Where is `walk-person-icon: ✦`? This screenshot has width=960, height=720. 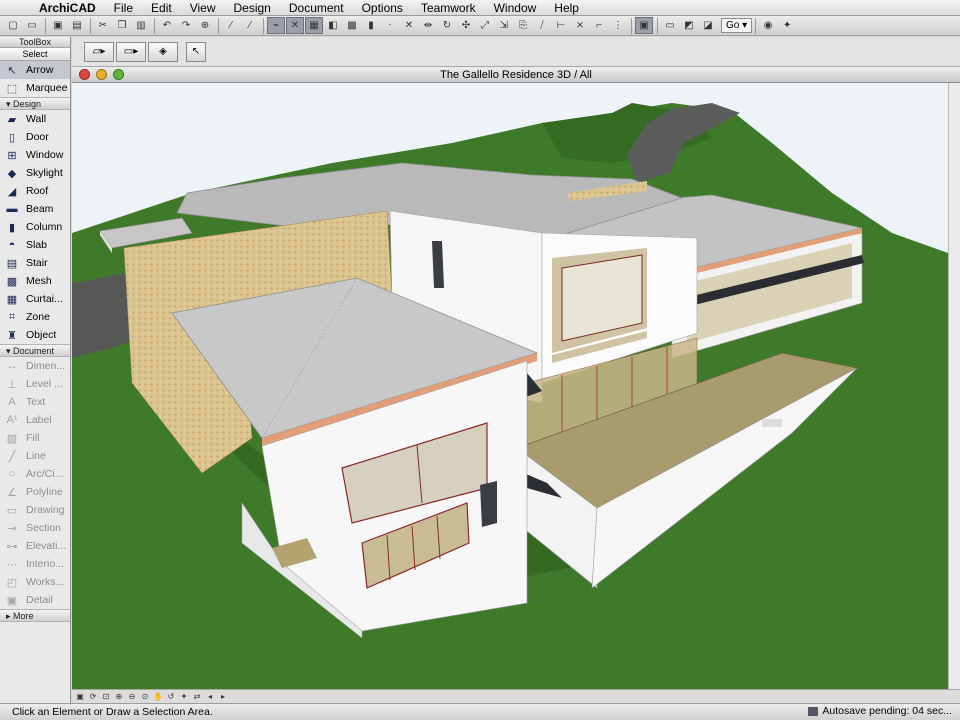
walk-person-icon: ✦ is located at coordinates (787, 25).